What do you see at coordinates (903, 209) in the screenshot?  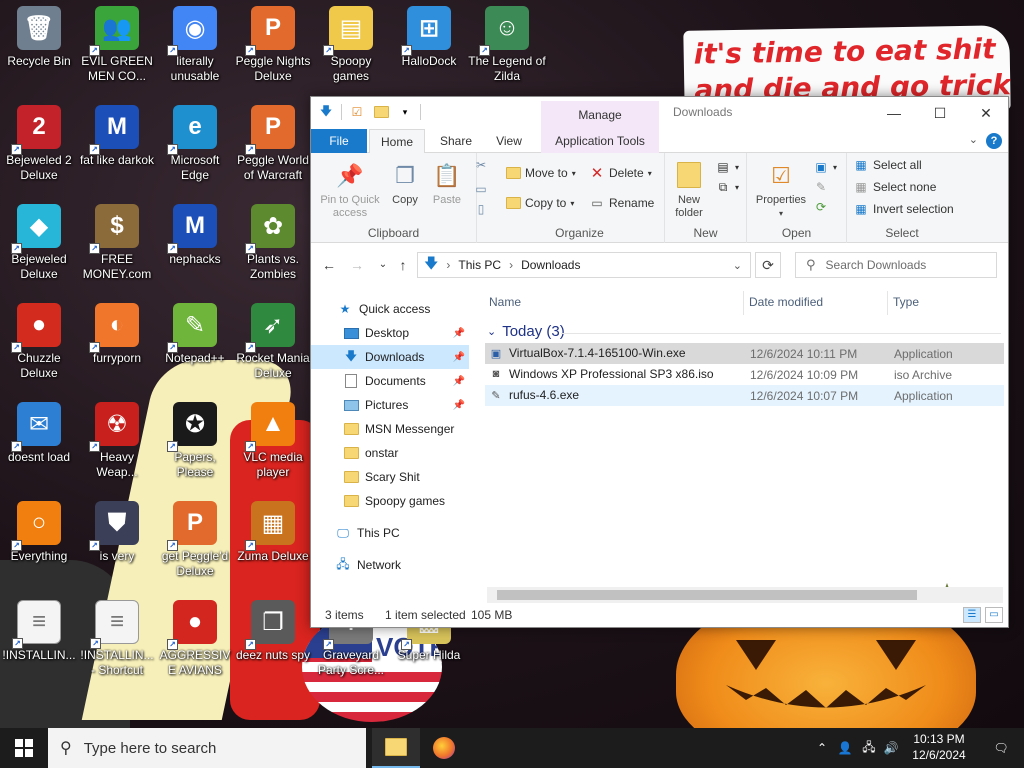 I see `invert-selection-button: ▦ Invert selection` at bounding box center [903, 209].